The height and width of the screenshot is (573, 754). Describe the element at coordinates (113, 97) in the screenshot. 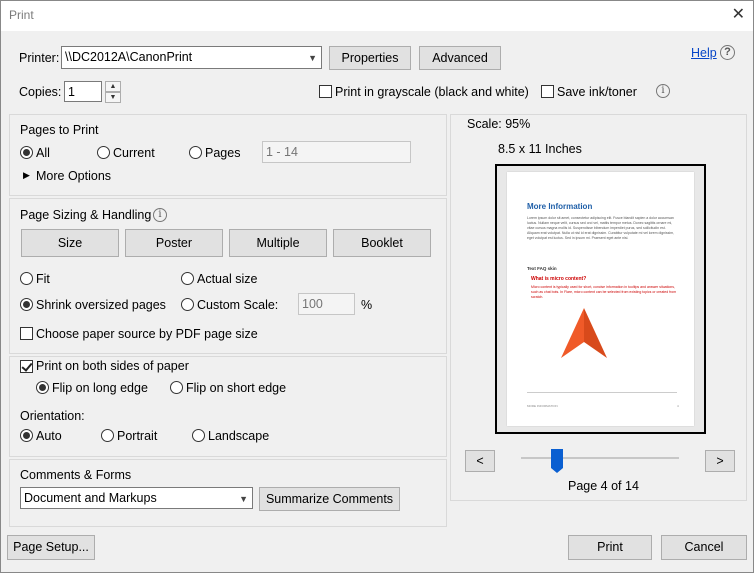

I see `copies-decrement: ▼` at that location.